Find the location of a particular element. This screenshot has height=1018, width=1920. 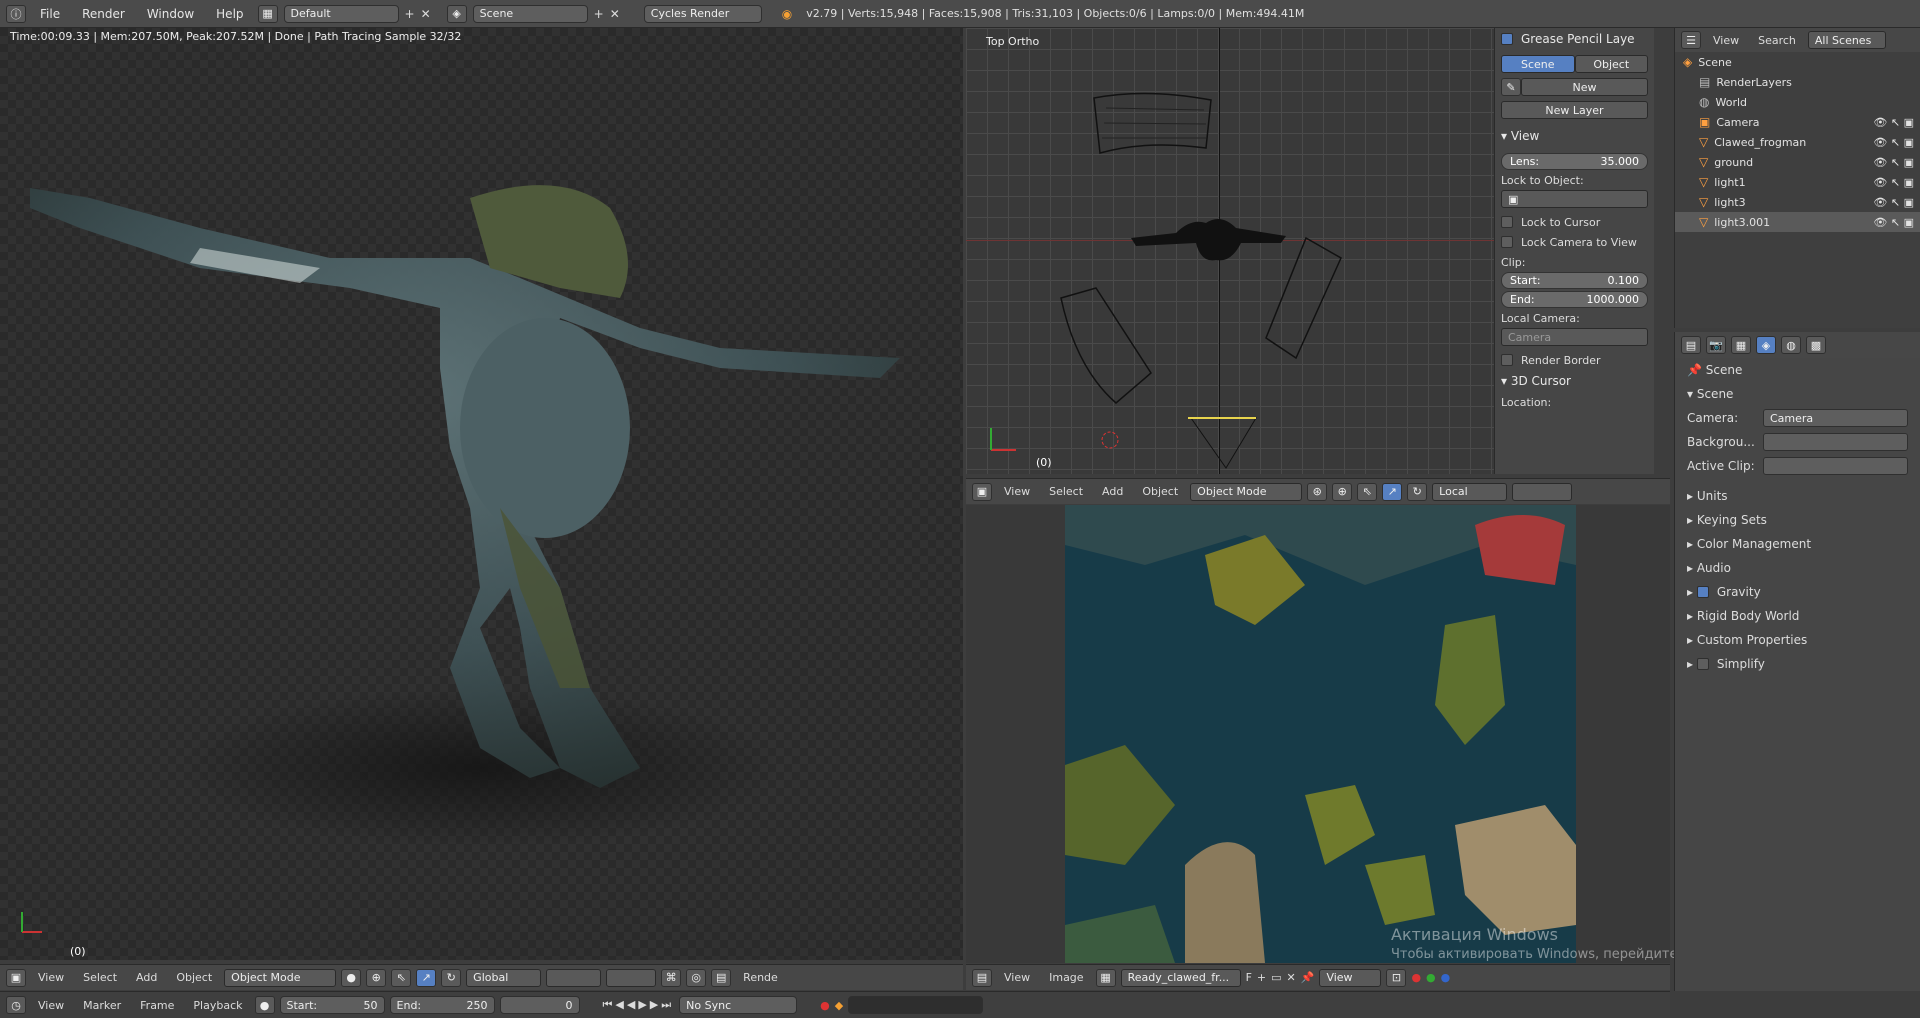

image-menu-image: Image is located at coordinates (1066, 977).